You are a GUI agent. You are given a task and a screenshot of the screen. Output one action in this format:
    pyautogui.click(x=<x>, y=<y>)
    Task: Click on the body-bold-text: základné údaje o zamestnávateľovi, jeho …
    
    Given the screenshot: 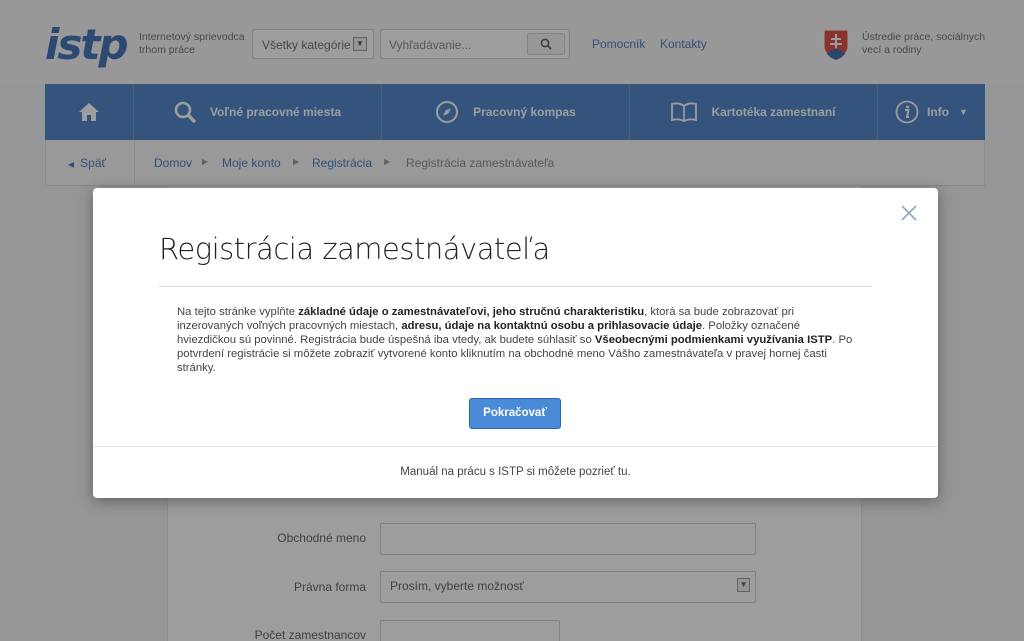 What is the action you would take?
    pyautogui.click(x=471, y=312)
    